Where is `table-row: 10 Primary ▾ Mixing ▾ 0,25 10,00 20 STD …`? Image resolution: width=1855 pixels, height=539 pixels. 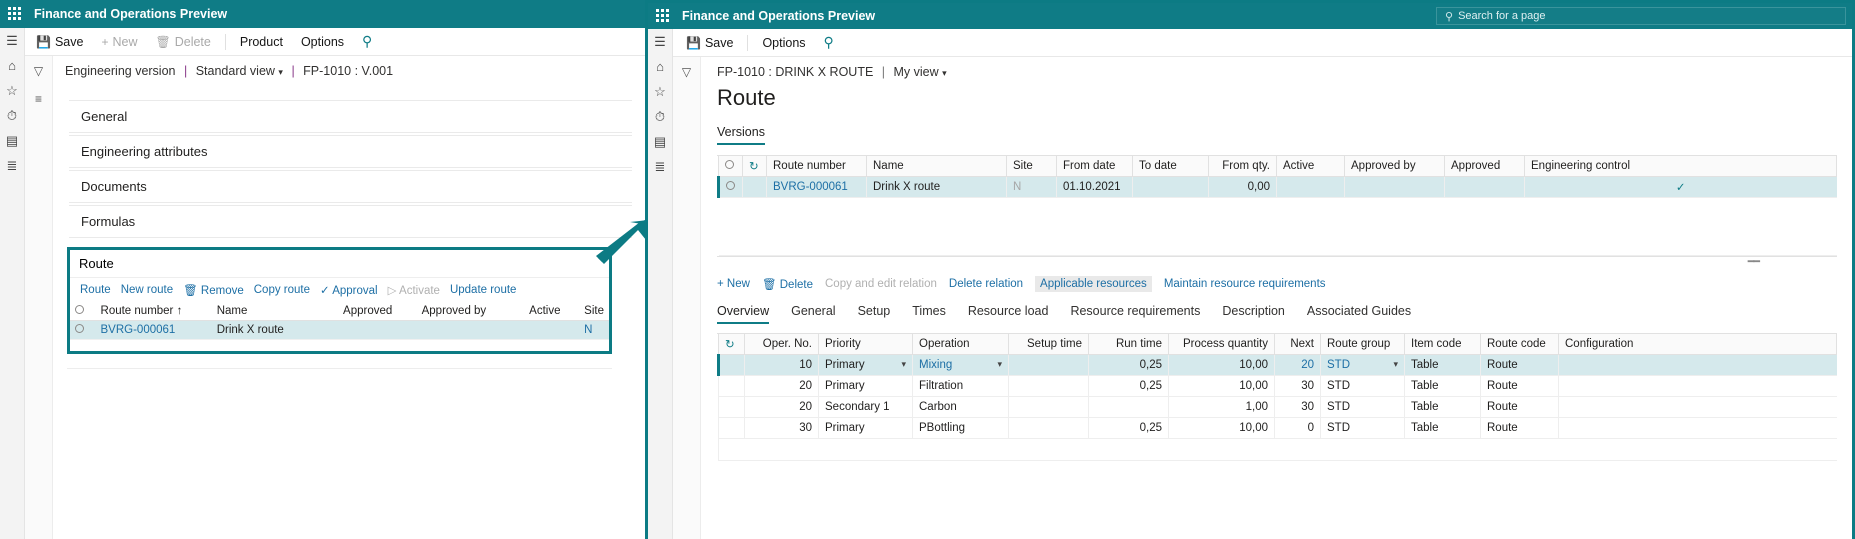 table-row: 10 Primary ▾ Mixing ▾ 0,25 10,00 20 STD … is located at coordinates (1277, 365).